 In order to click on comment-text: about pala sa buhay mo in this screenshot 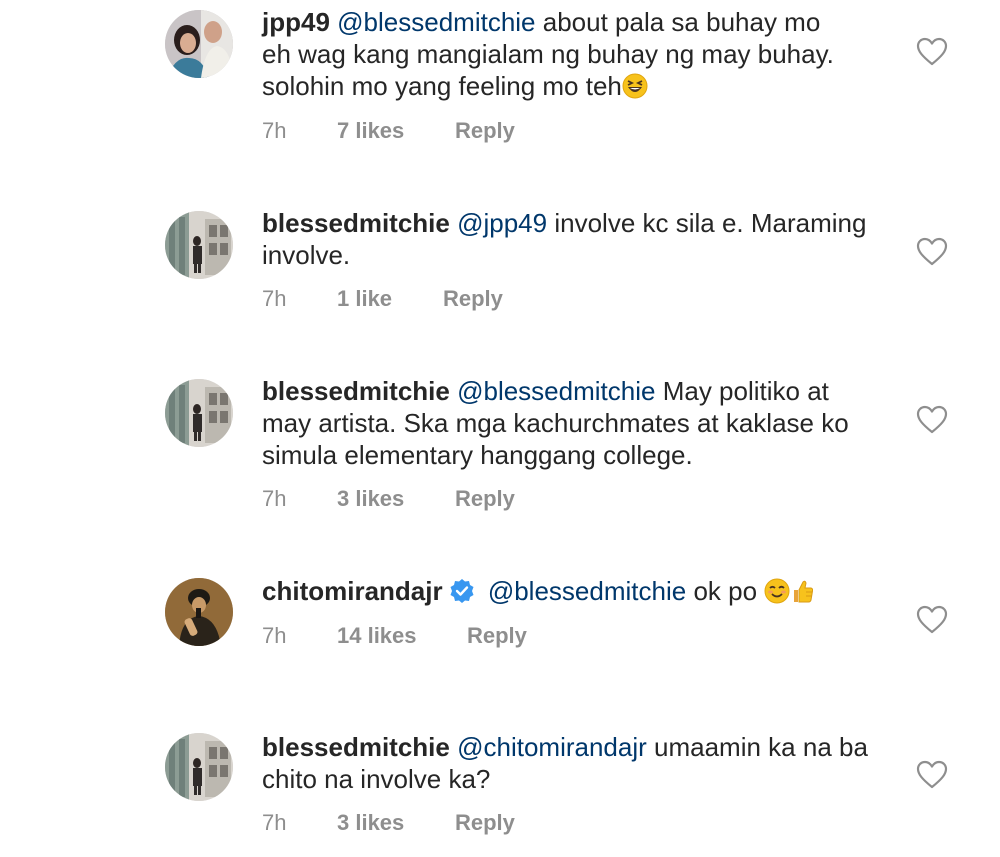, I will do `click(681, 22)`.